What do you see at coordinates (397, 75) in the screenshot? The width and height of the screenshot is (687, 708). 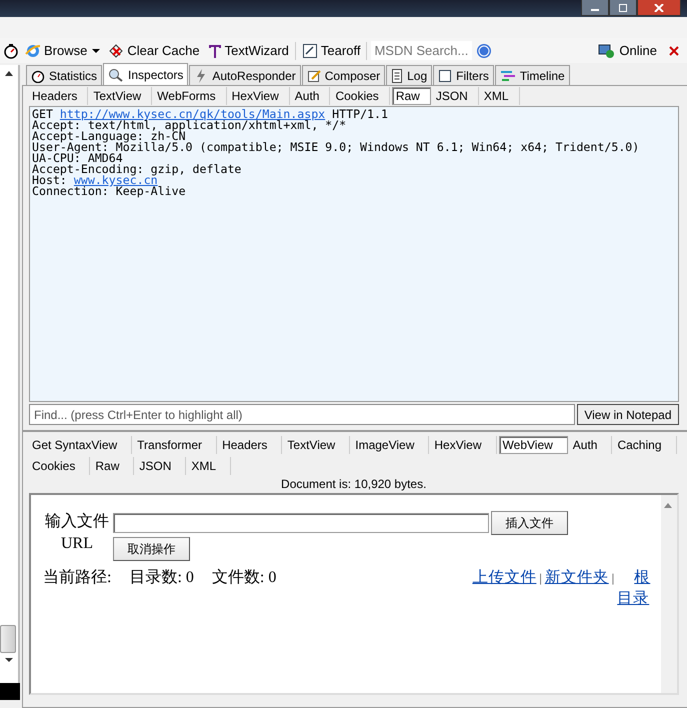 I see `document-icon` at bounding box center [397, 75].